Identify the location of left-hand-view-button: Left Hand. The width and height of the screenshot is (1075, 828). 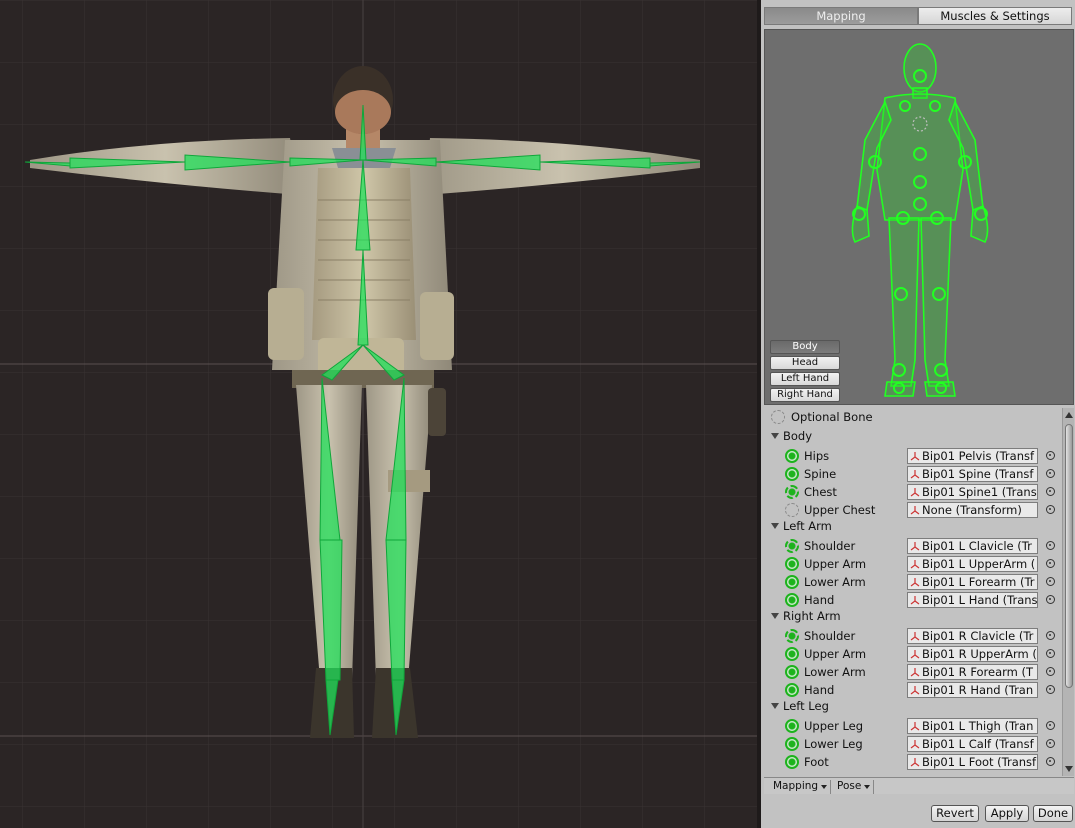
(805, 379).